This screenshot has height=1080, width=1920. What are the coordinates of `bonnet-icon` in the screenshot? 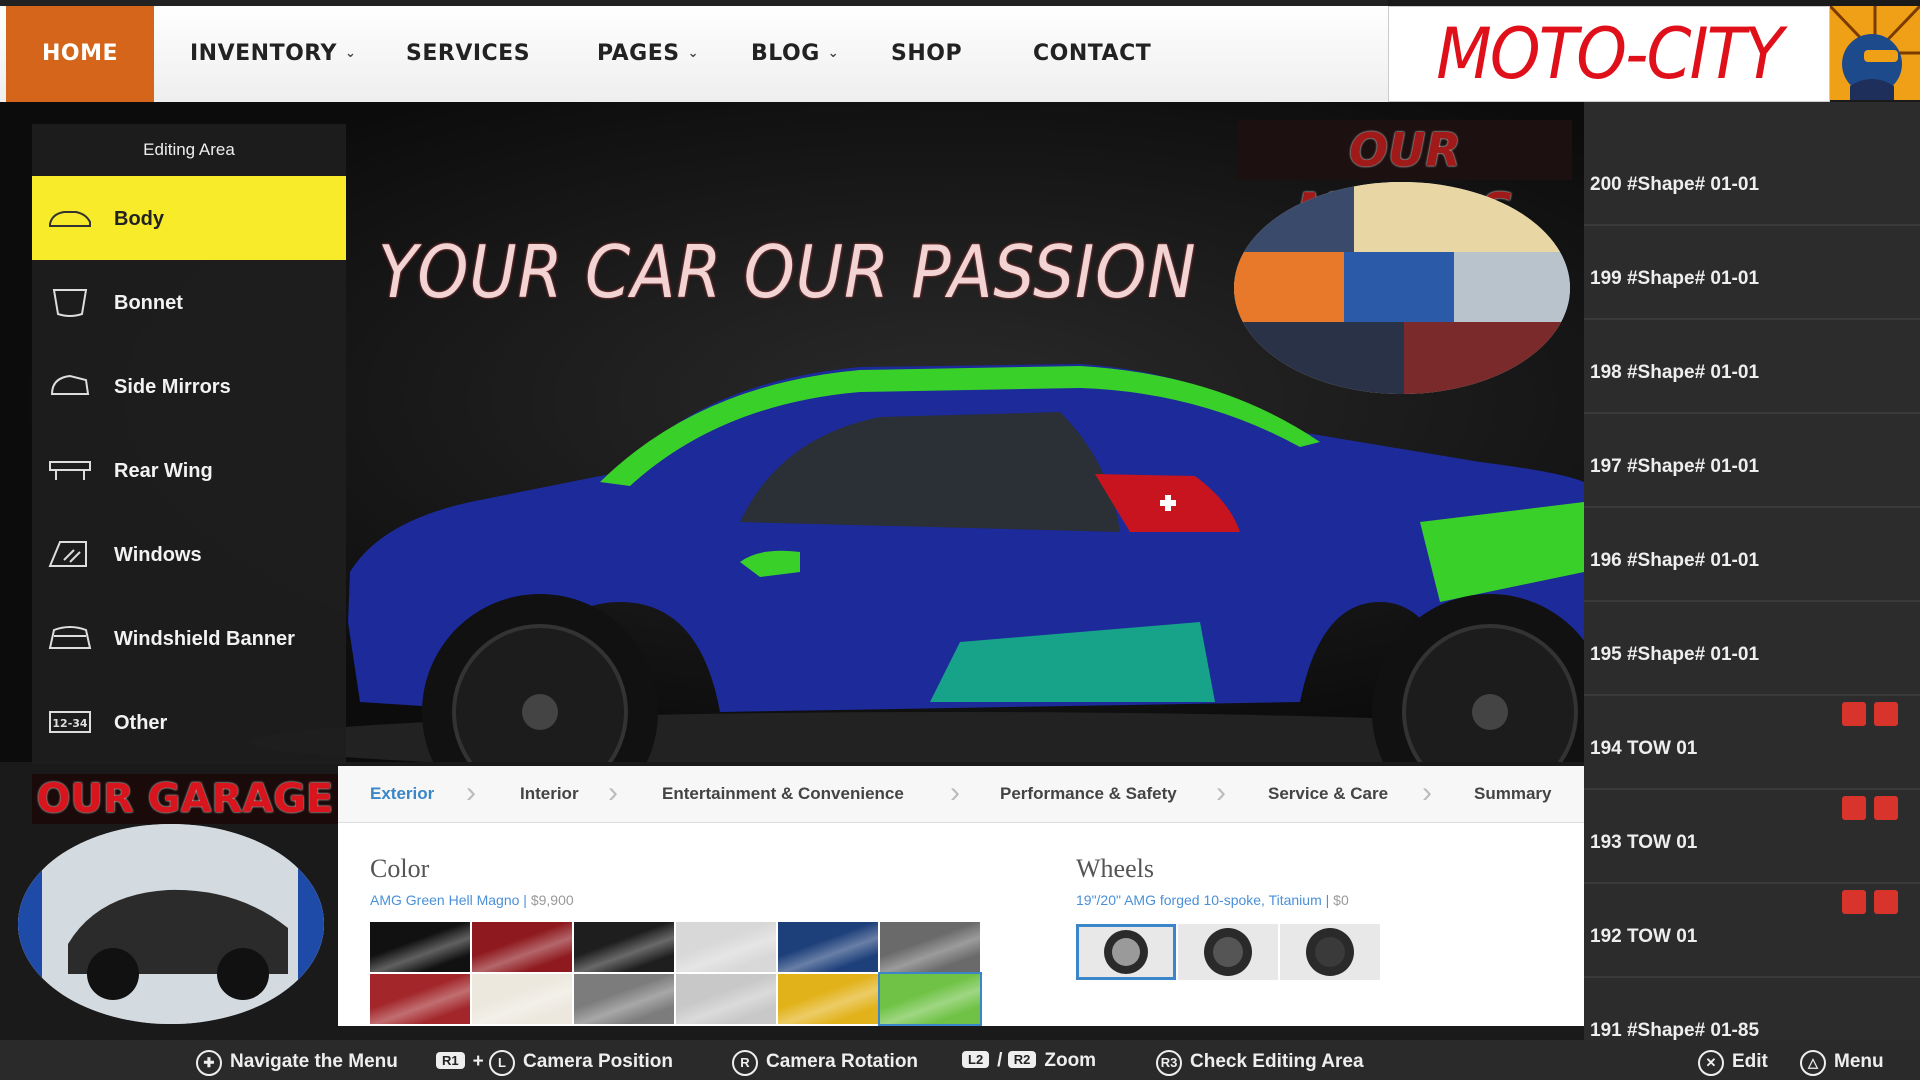 It's located at (70, 303).